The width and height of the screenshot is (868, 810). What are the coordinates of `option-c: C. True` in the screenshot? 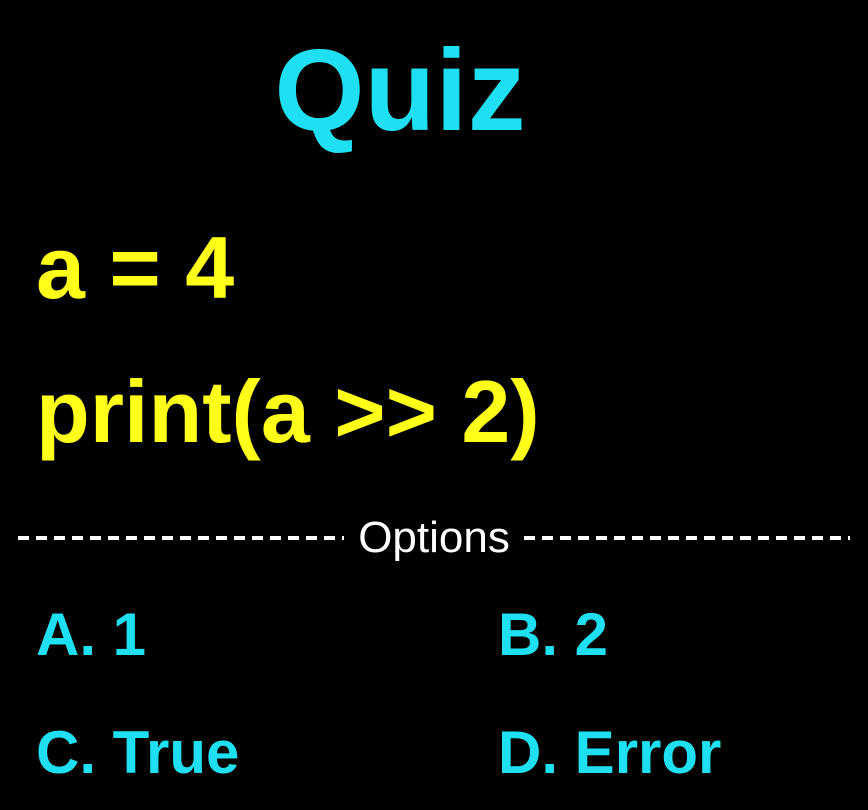 It's located at (137, 753).